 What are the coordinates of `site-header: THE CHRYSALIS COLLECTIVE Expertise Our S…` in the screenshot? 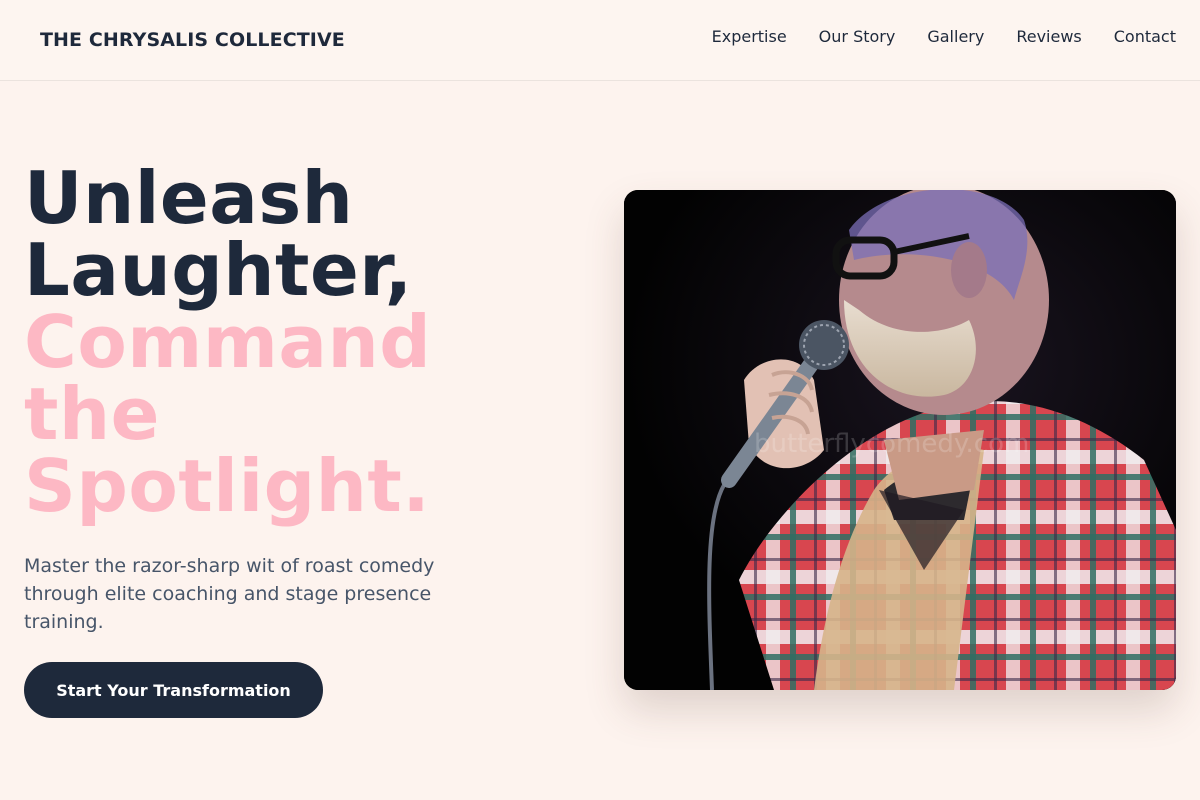 It's located at (600, 40).